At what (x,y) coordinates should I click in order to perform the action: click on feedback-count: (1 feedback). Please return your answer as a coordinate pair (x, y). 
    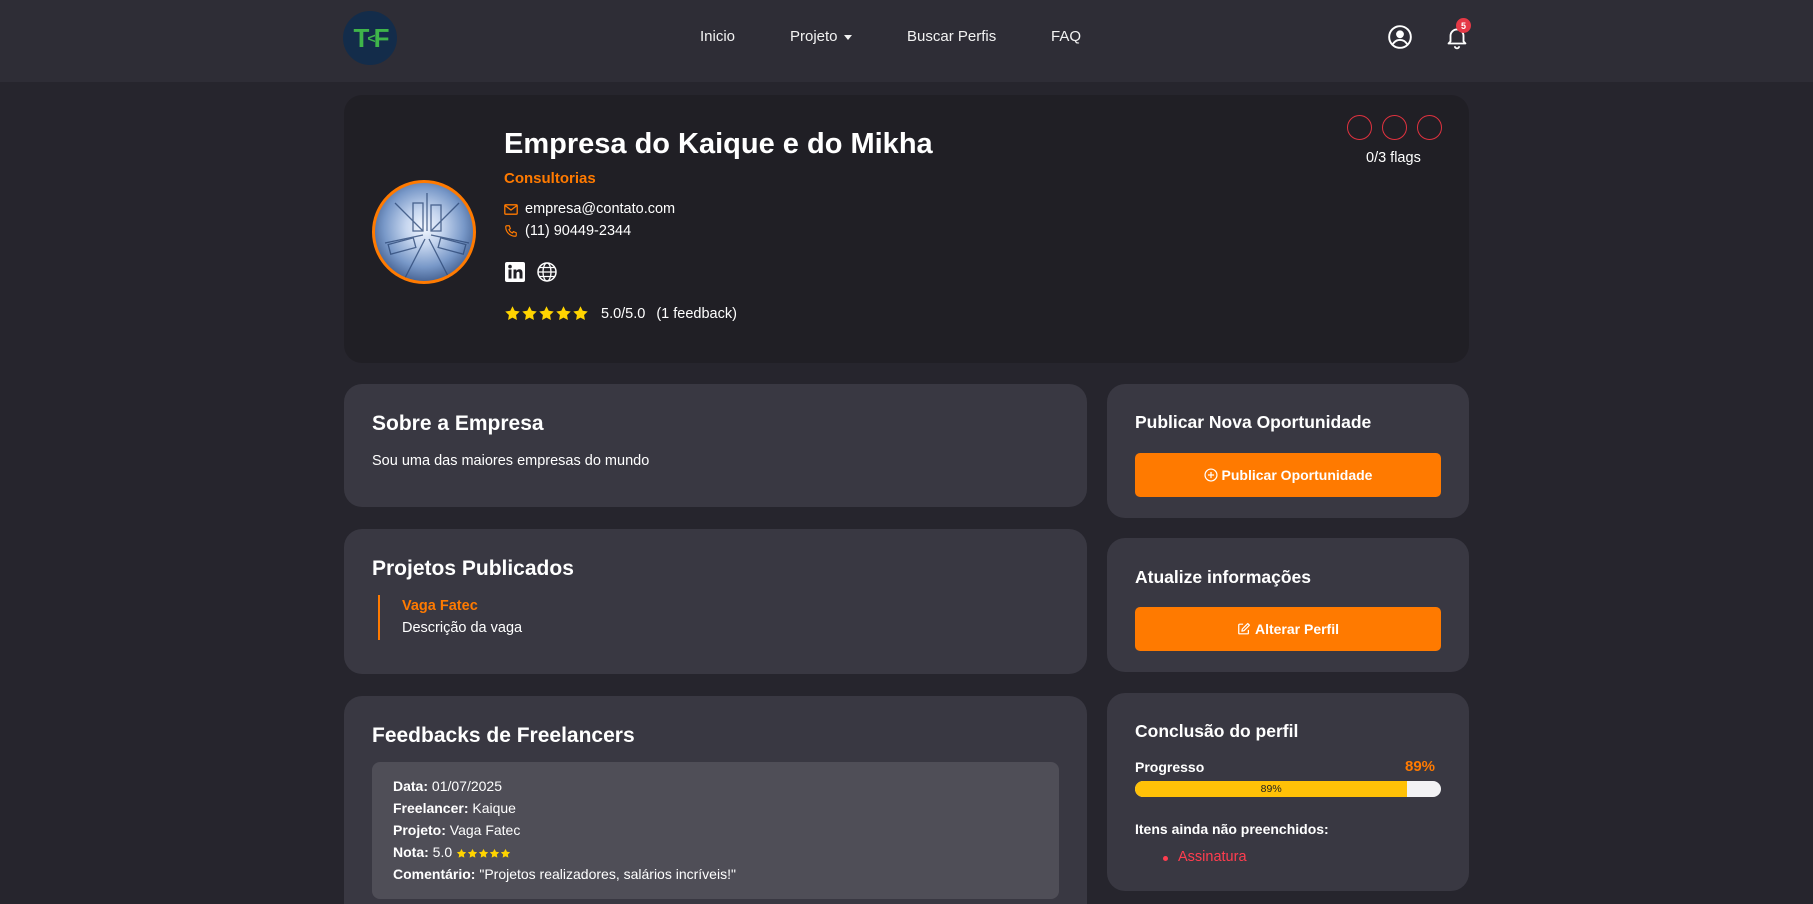
    Looking at the image, I should click on (696, 314).